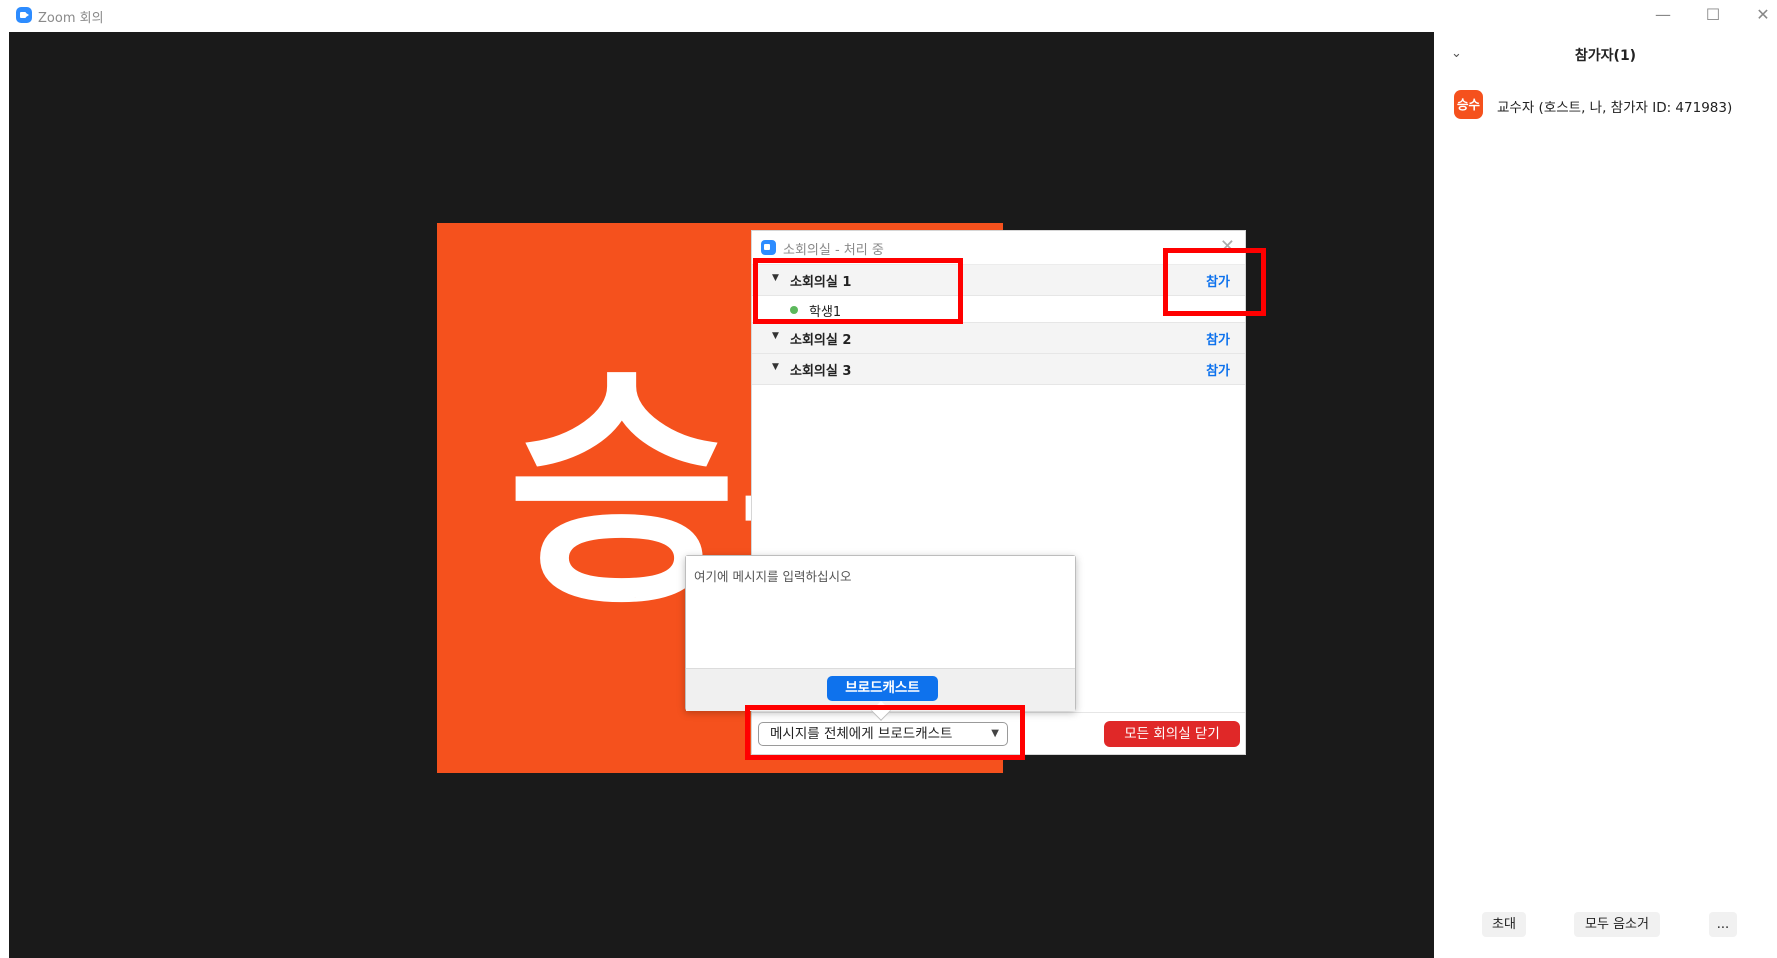  What do you see at coordinates (833, 250) in the screenshot?
I see `dialog-title: 소회의실 - 처리 중` at bounding box center [833, 250].